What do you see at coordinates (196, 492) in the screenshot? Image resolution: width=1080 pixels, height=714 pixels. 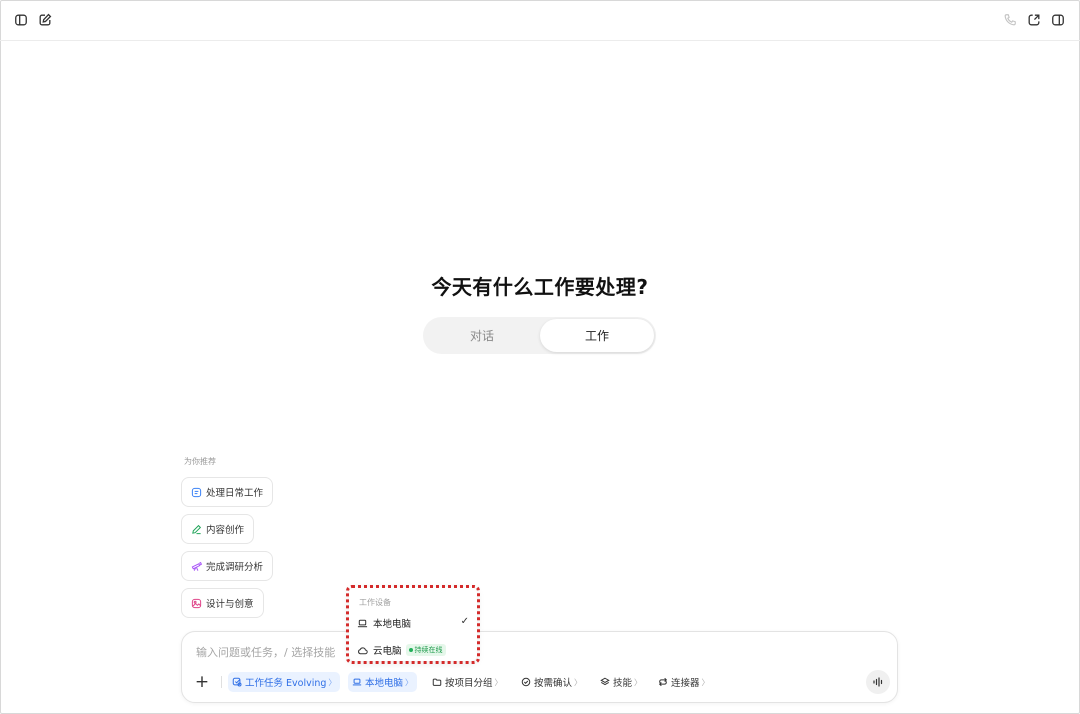 I see `list-icon` at bounding box center [196, 492].